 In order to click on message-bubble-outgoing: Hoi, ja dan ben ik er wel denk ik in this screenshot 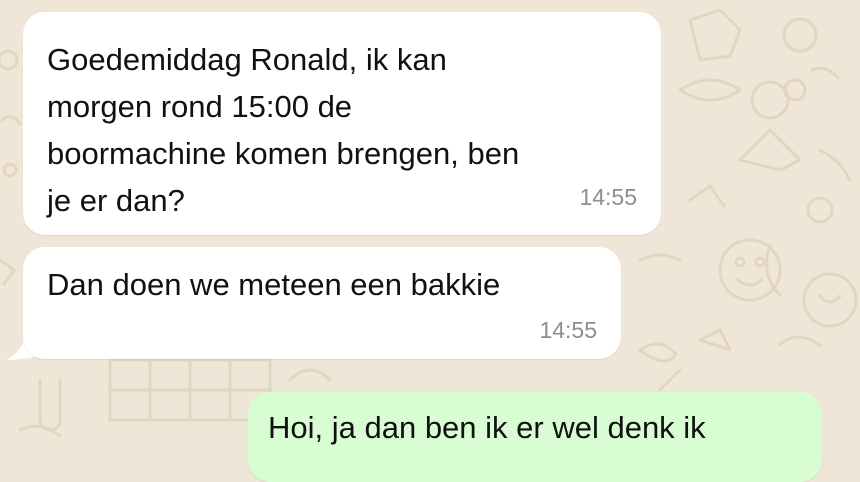, I will do `click(535, 437)`.